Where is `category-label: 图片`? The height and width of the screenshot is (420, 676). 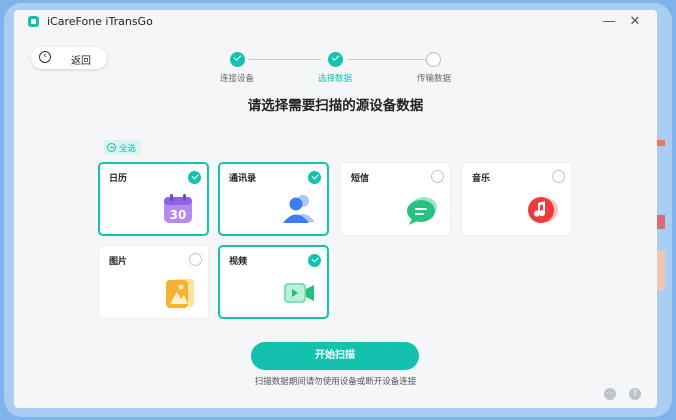 category-label: 图片 is located at coordinates (118, 262).